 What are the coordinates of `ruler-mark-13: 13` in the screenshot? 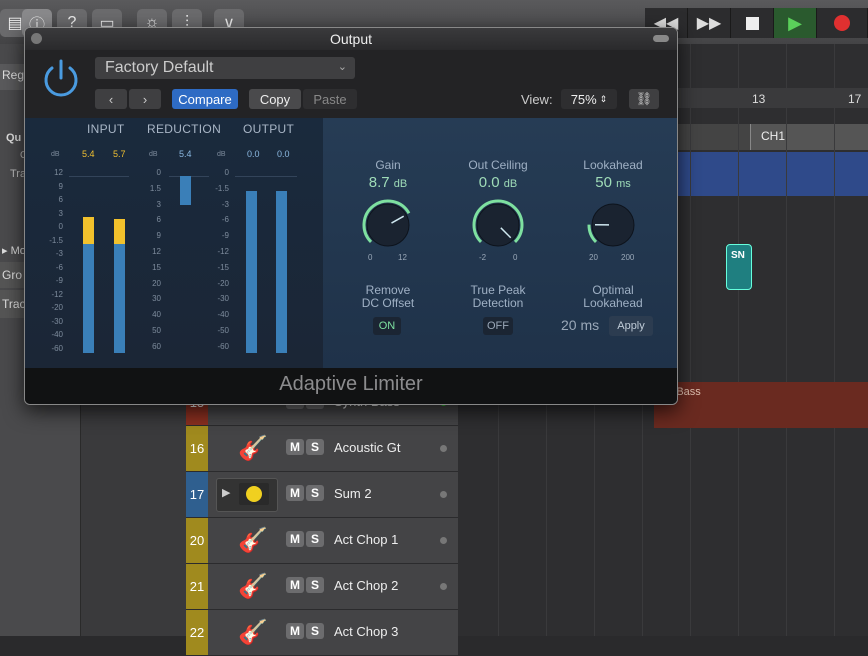 It's located at (758, 99).